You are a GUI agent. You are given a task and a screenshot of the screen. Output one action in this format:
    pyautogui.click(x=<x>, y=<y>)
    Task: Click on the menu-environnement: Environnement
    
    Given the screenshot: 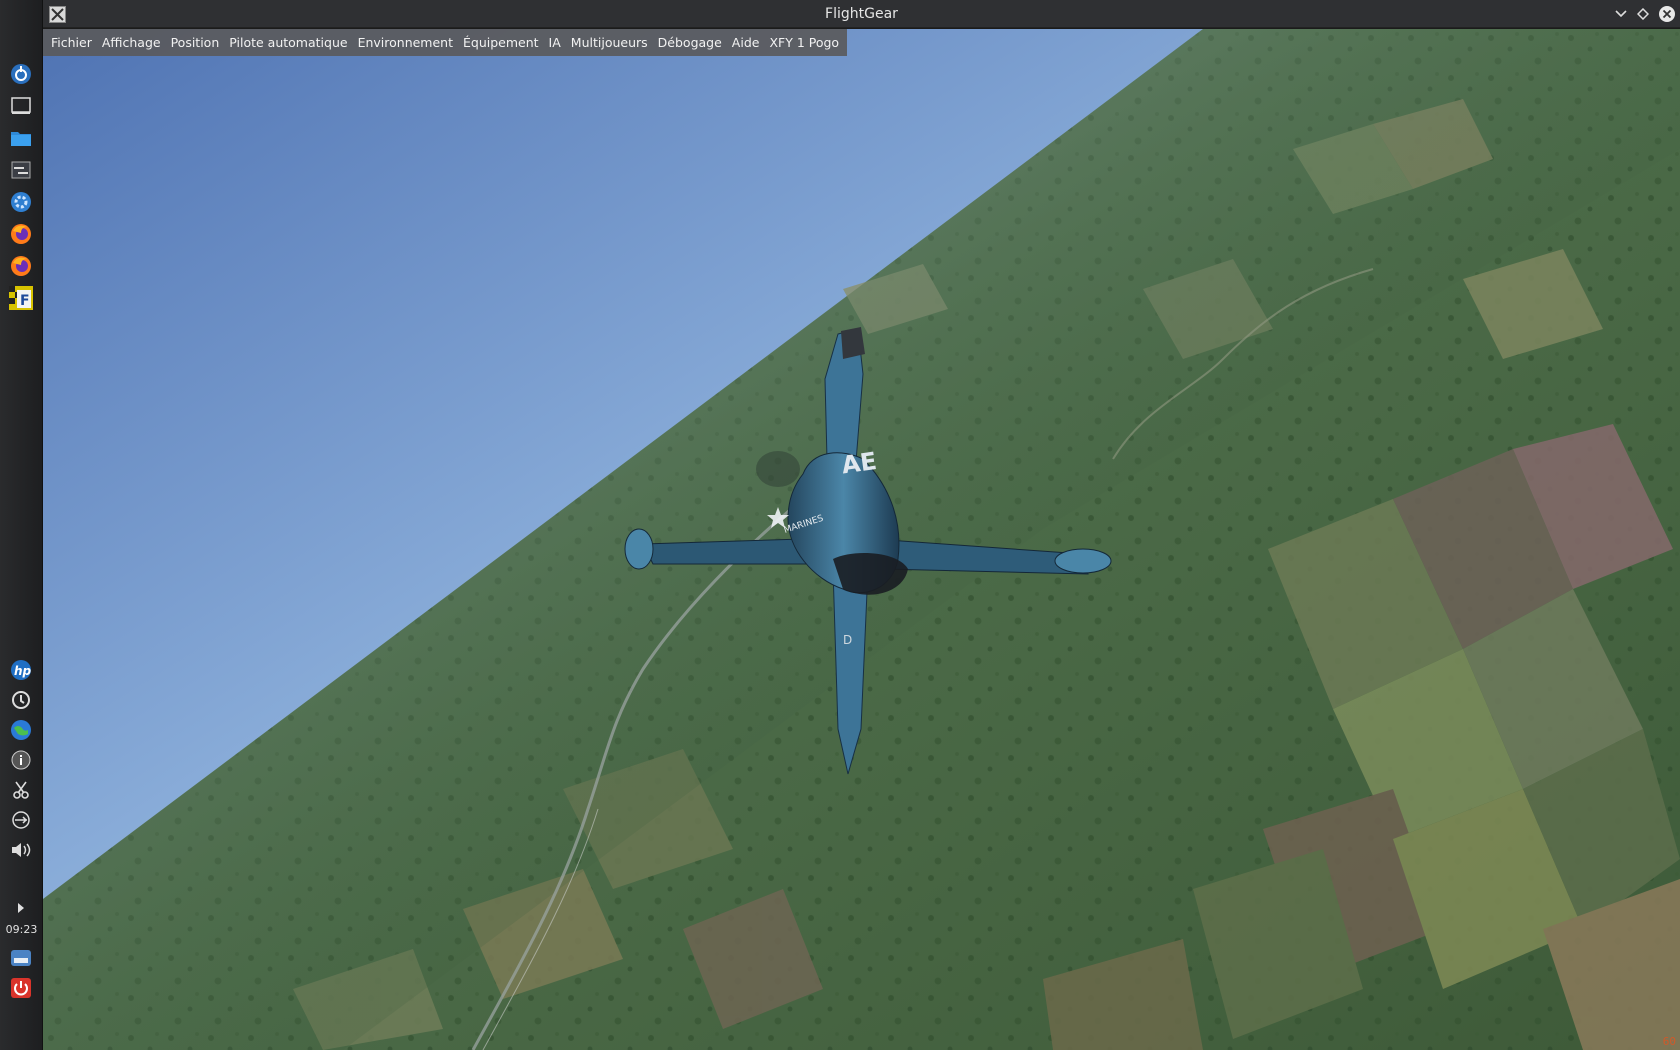 What is the action you would take?
    pyautogui.click(x=405, y=42)
    